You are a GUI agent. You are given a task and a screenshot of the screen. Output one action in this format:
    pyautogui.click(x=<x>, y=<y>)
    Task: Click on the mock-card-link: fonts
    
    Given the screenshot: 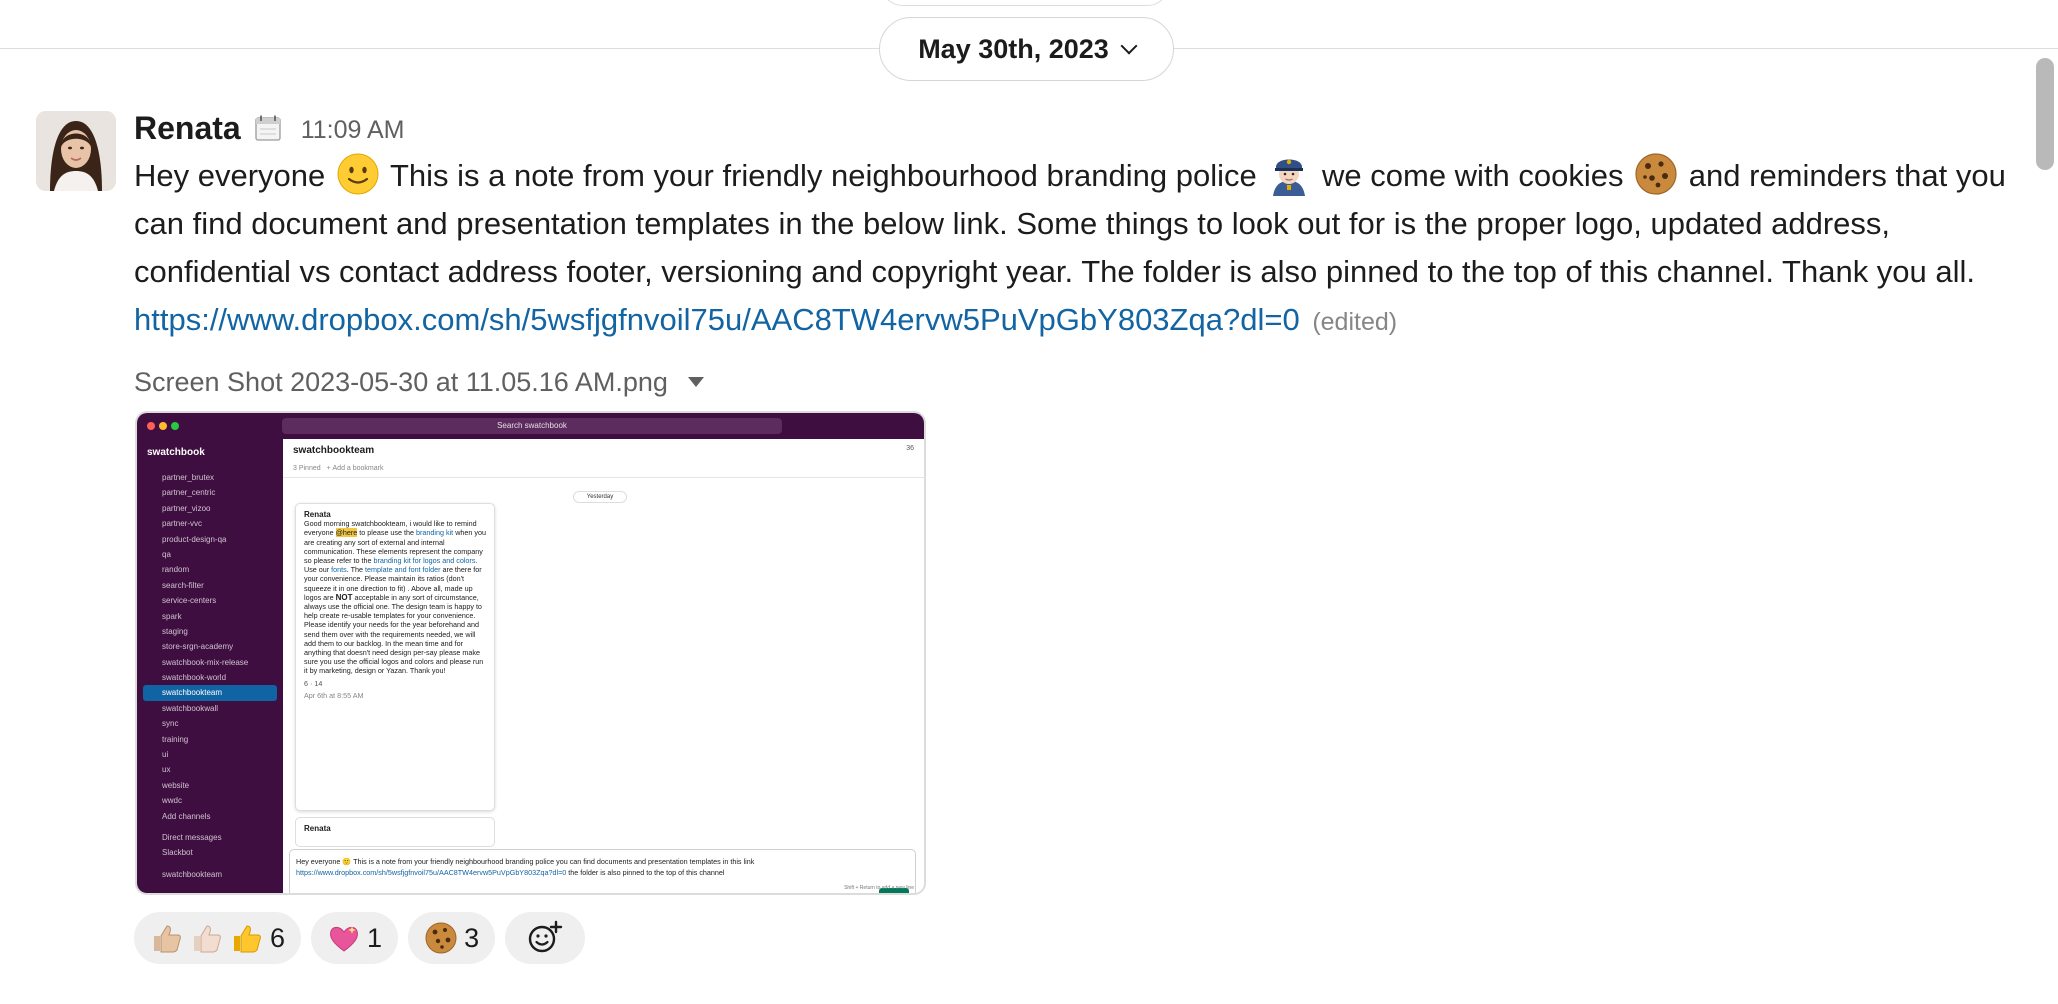 What is the action you would take?
    pyautogui.click(x=339, y=570)
    